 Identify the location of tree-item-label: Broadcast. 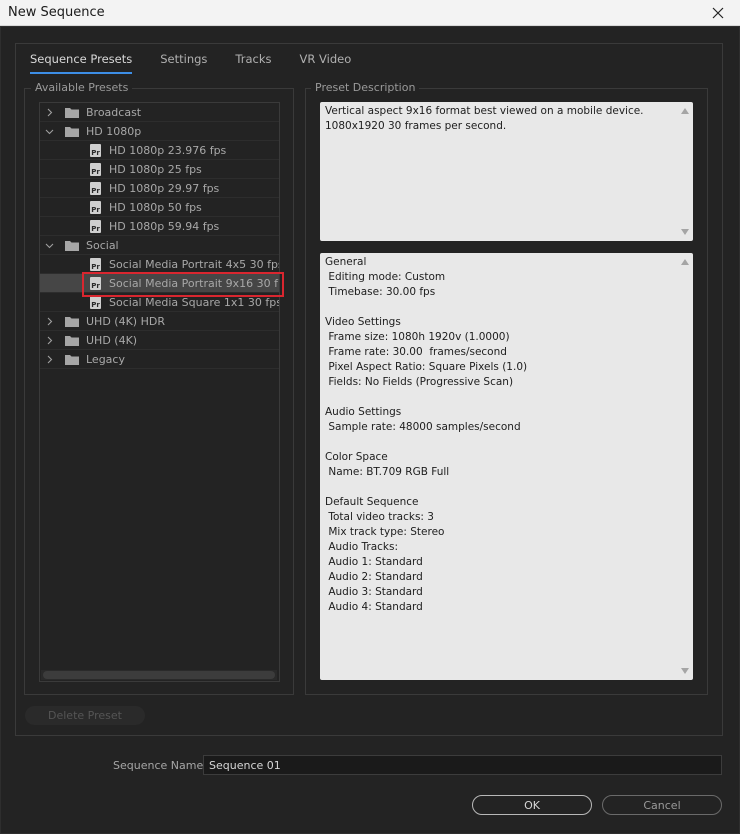
(114, 112).